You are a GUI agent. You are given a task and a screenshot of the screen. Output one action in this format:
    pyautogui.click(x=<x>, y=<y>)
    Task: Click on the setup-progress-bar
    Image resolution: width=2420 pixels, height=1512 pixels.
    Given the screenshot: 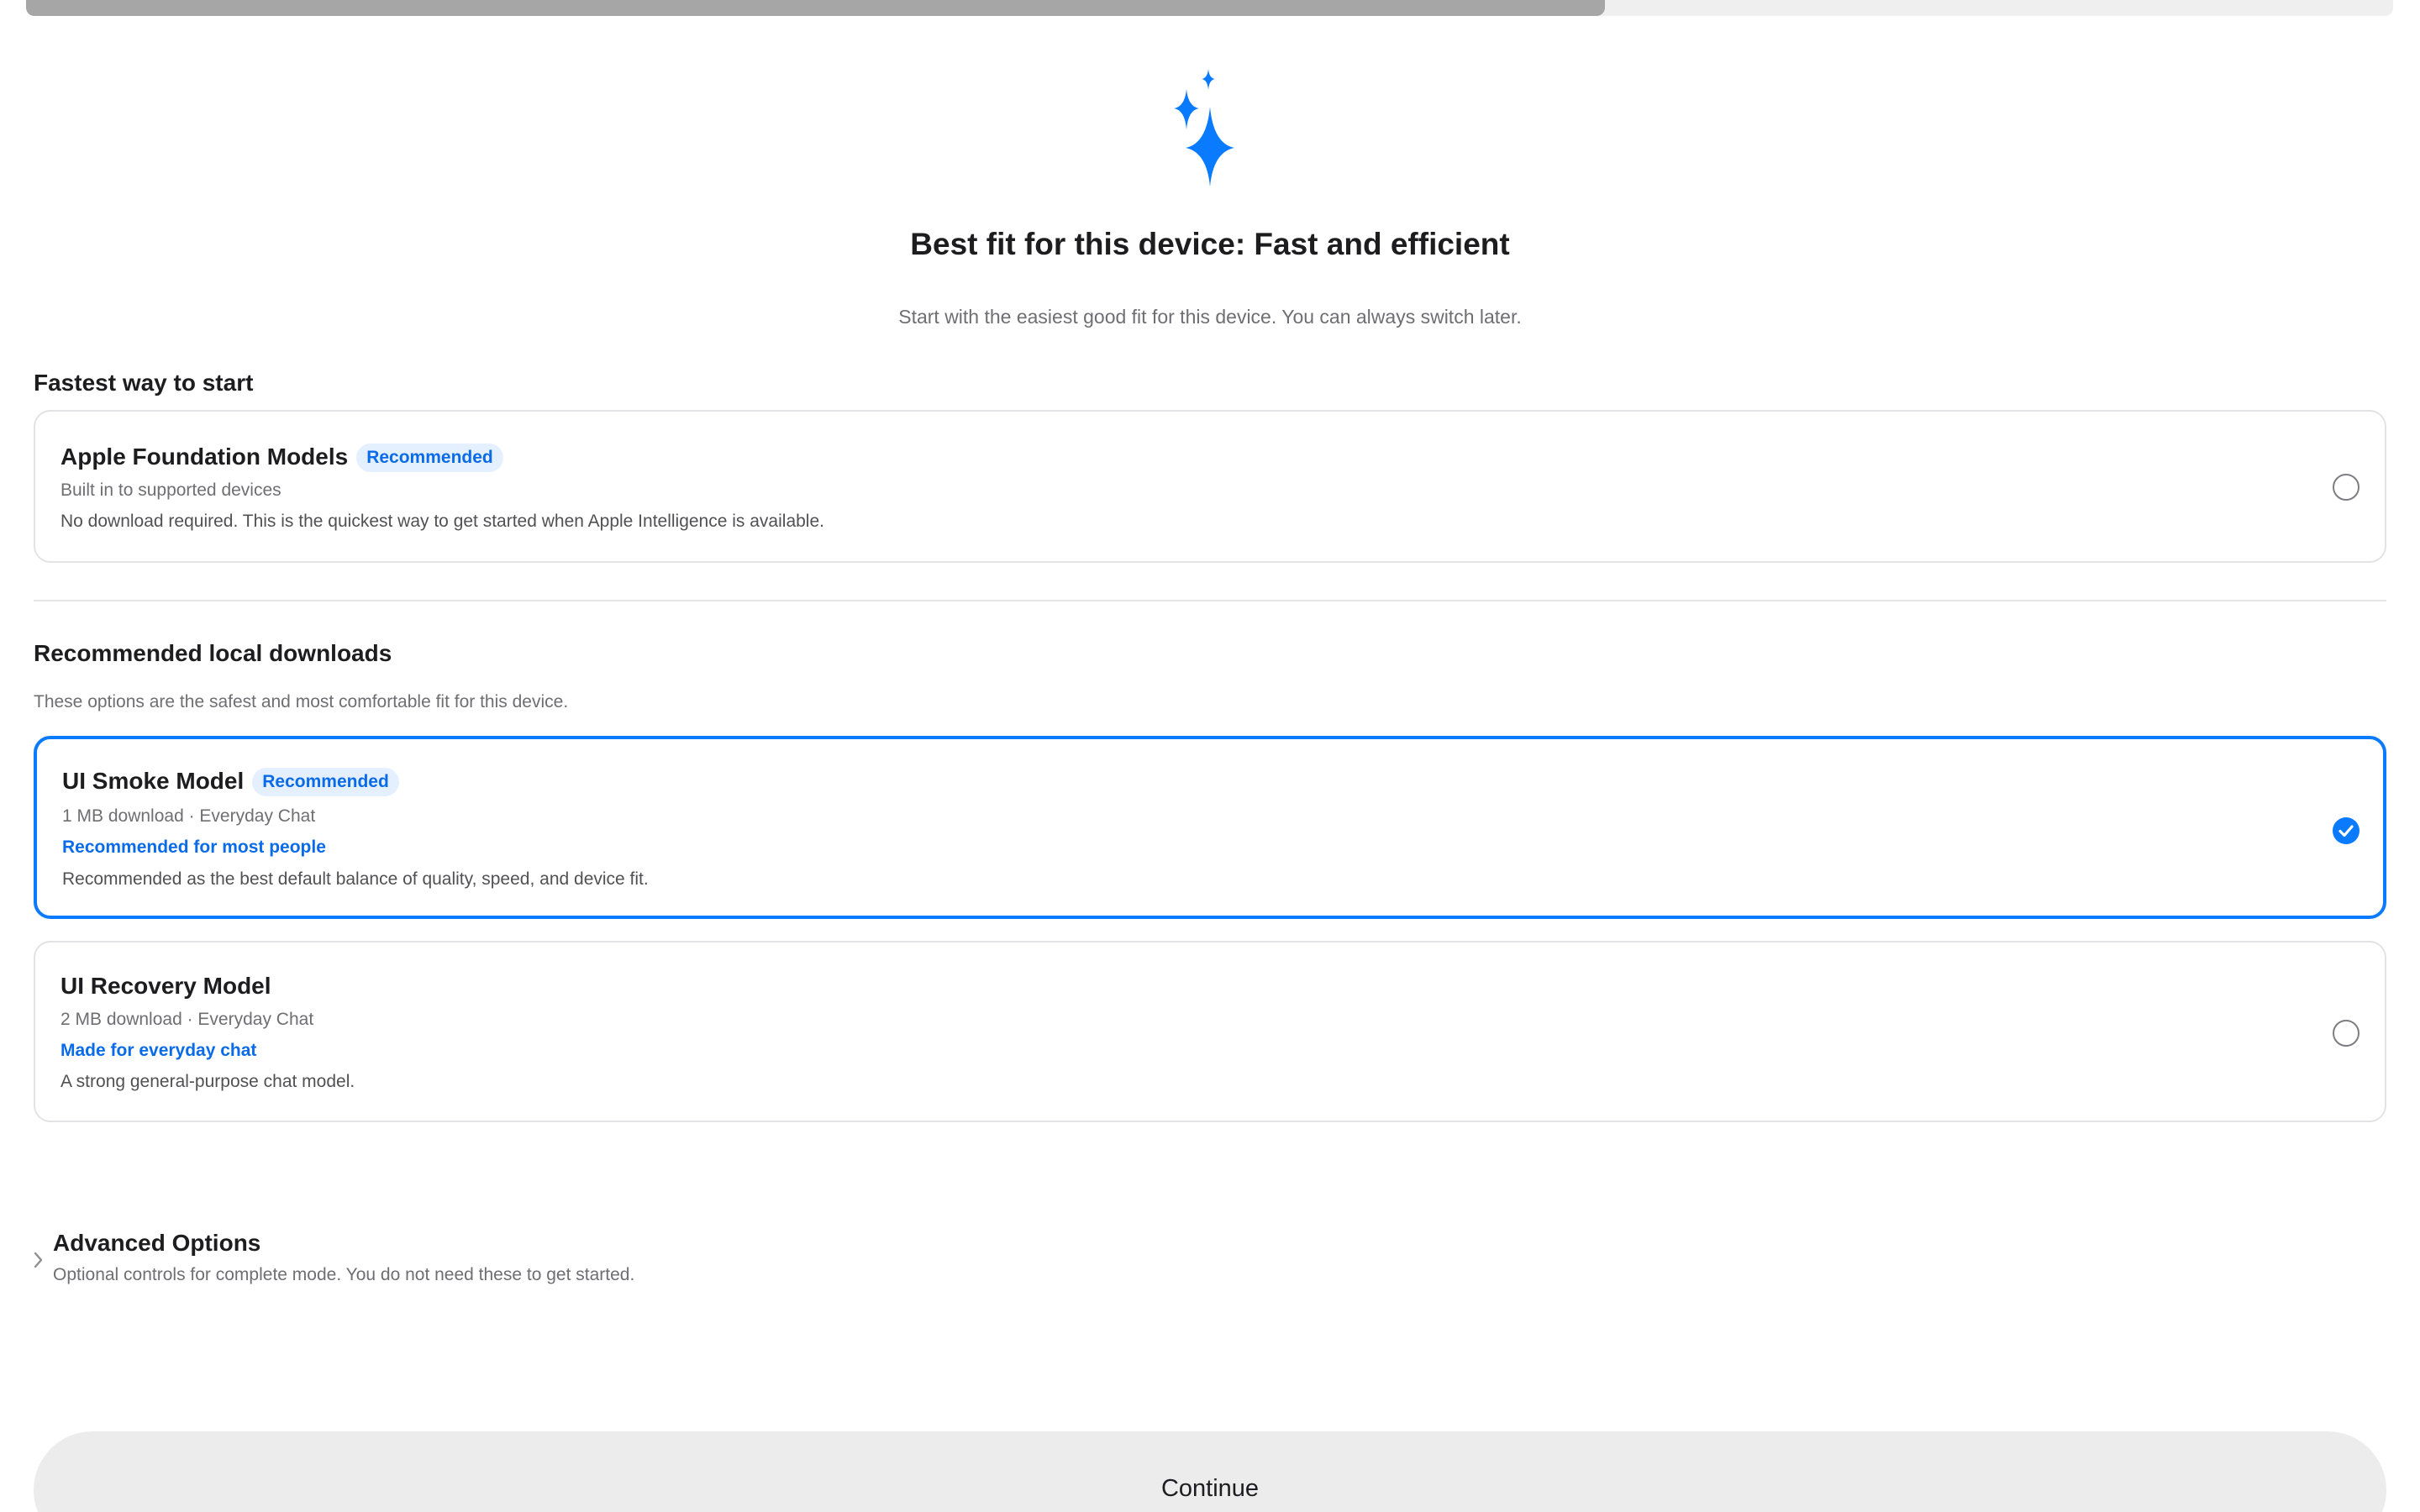 What is the action you would take?
    pyautogui.click(x=1209, y=8)
    